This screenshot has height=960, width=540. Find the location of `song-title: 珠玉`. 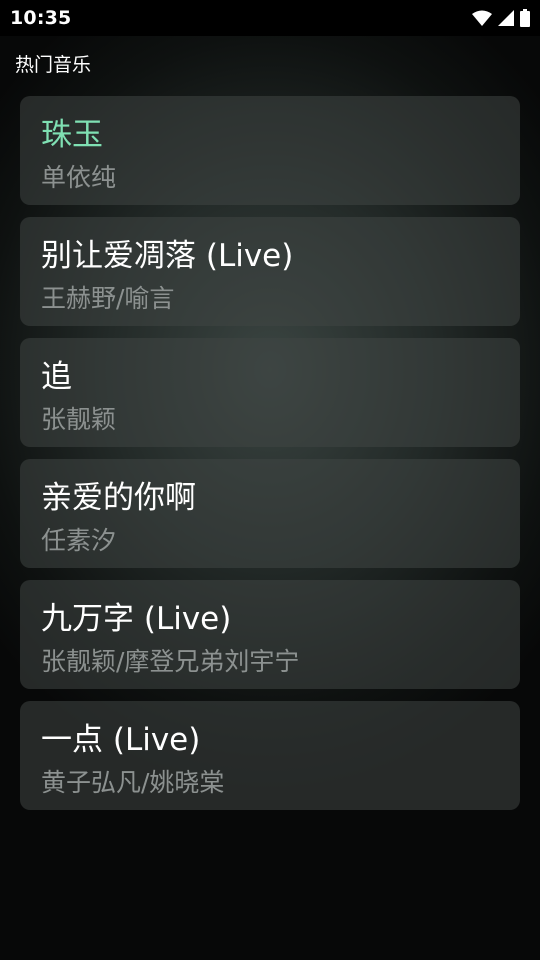

song-title: 珠玉 is located at coordinates (72, 135).